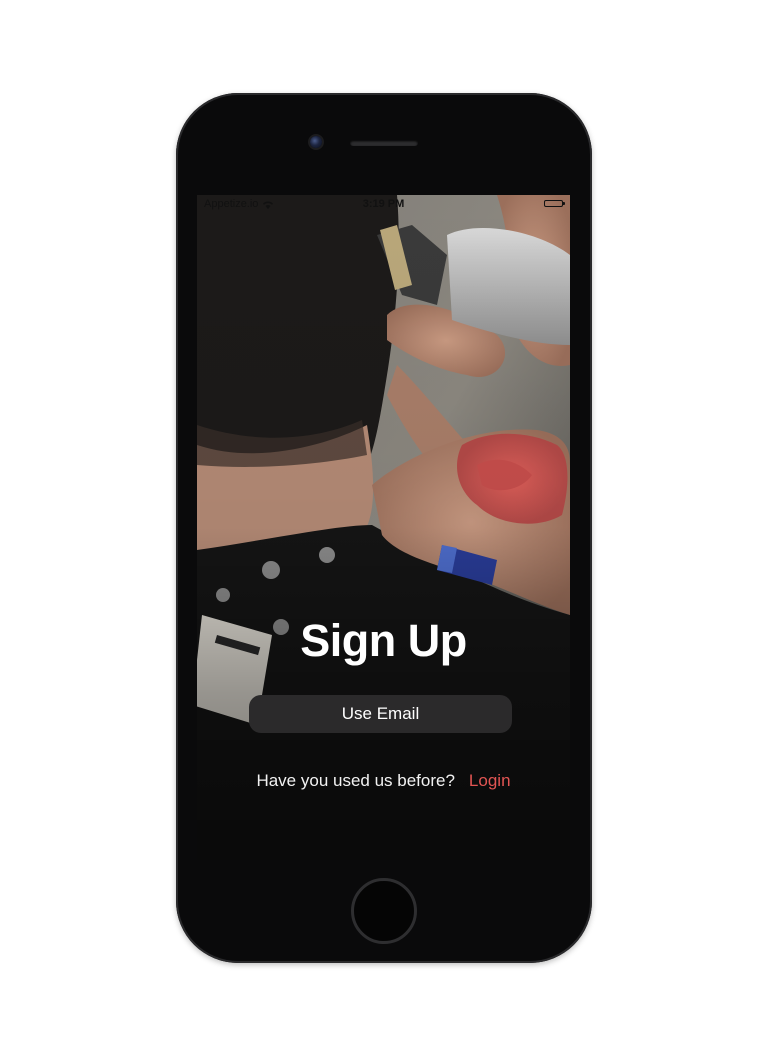 The width and height of the screenshot is (768, 1056). What do you see at coordinates (380, 714) in the screenshot?
I see `use-email-button: Use Email` at bounding box center [380, 714].